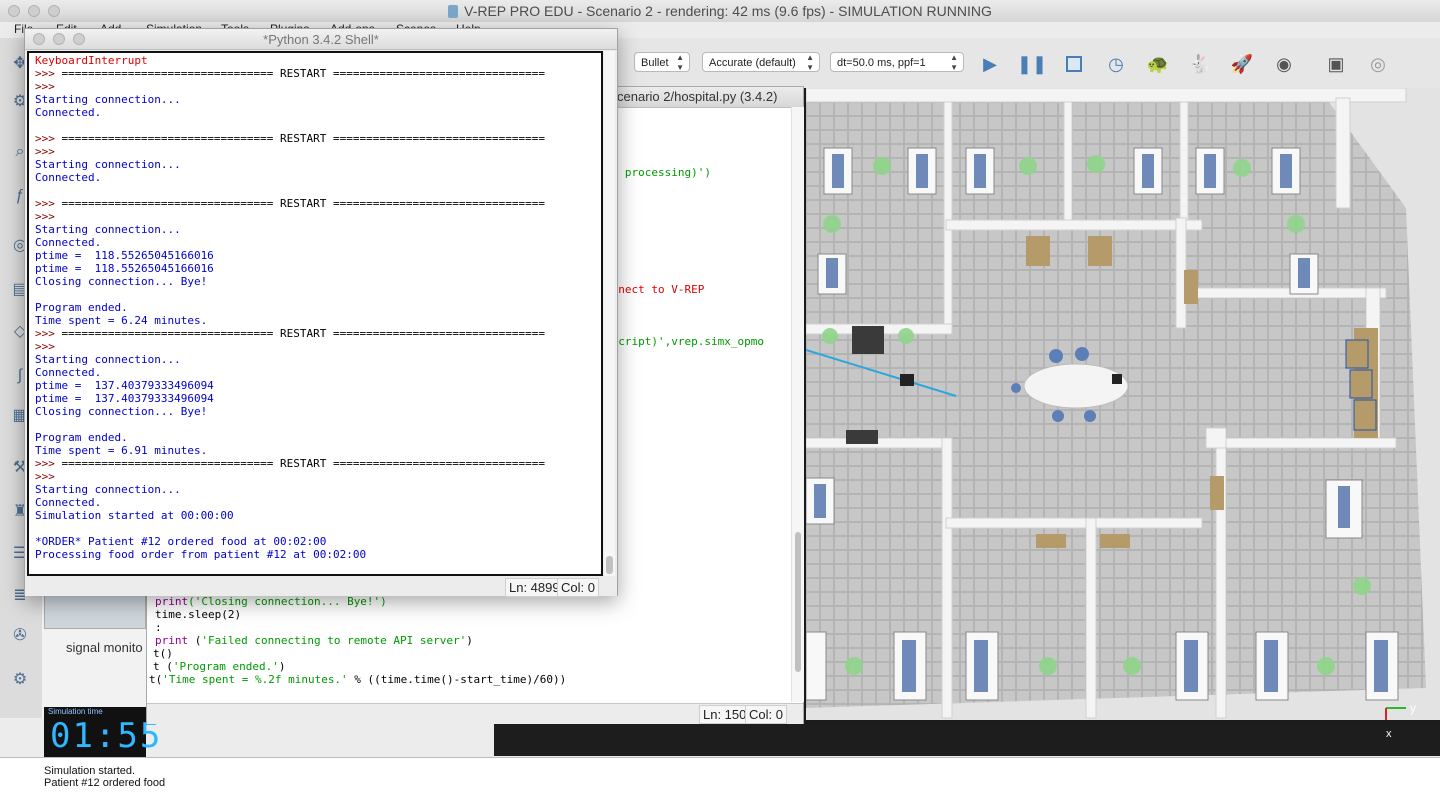 This screenshot has width=1440, height=801. I want to click on page-layers-icon: ▣, so click(1336, 64).